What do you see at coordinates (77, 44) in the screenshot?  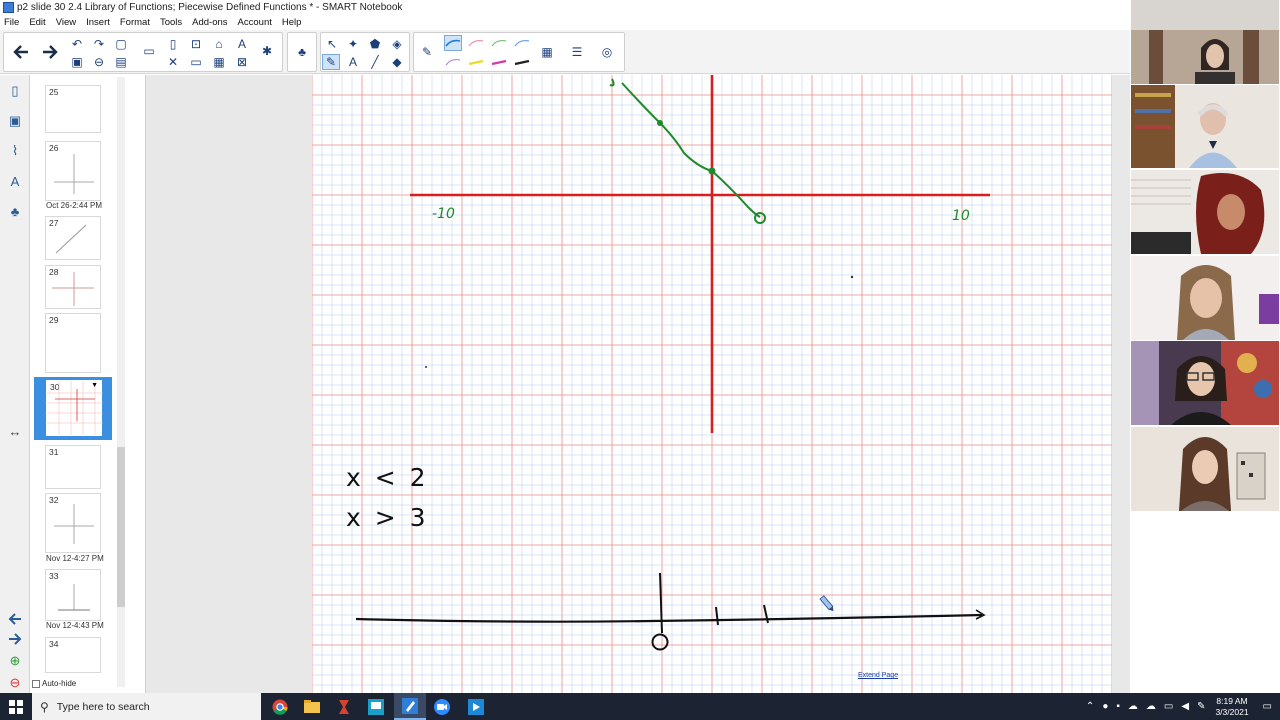 I see `undo-icon: ↶` at bounding box center [77, 44].